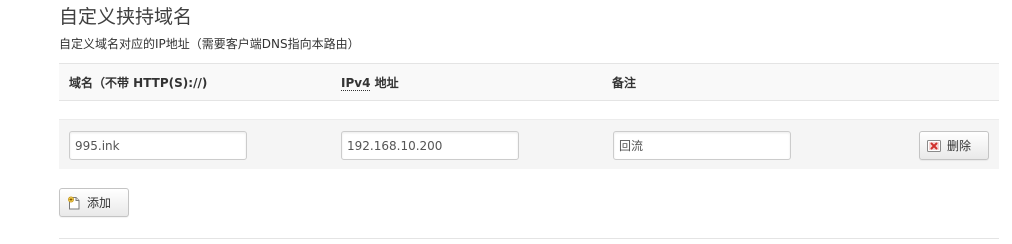 This screenshot has height=244, width=1012. I want to click on add-button: 添加, so click(94, 202).